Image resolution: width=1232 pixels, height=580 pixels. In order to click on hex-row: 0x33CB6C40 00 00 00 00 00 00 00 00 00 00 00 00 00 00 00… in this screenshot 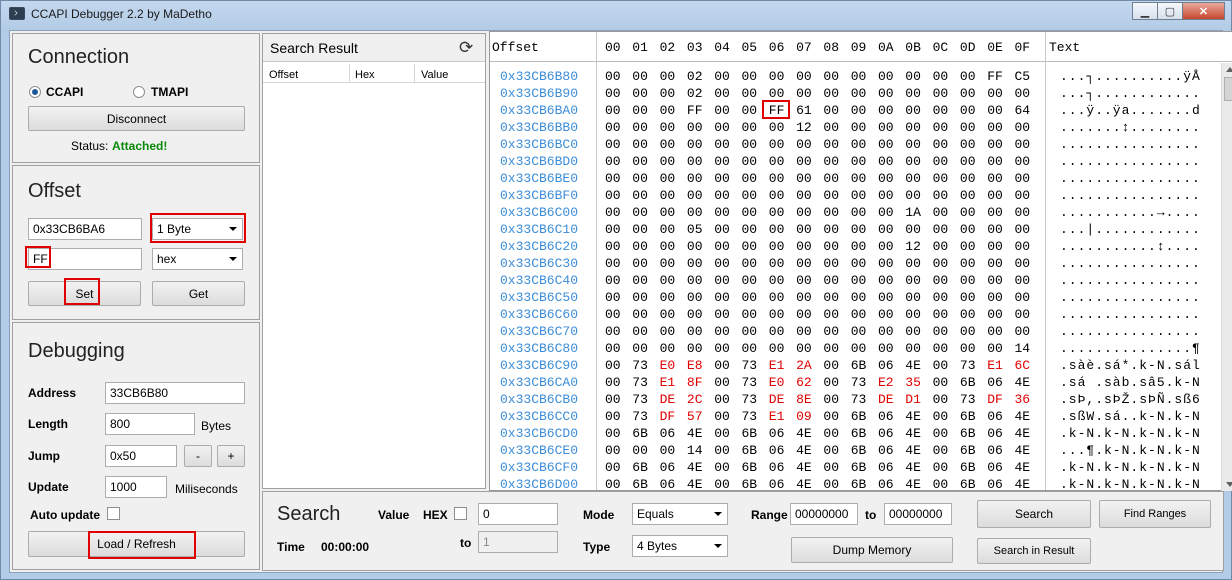, I will do `click(861, 281)`.